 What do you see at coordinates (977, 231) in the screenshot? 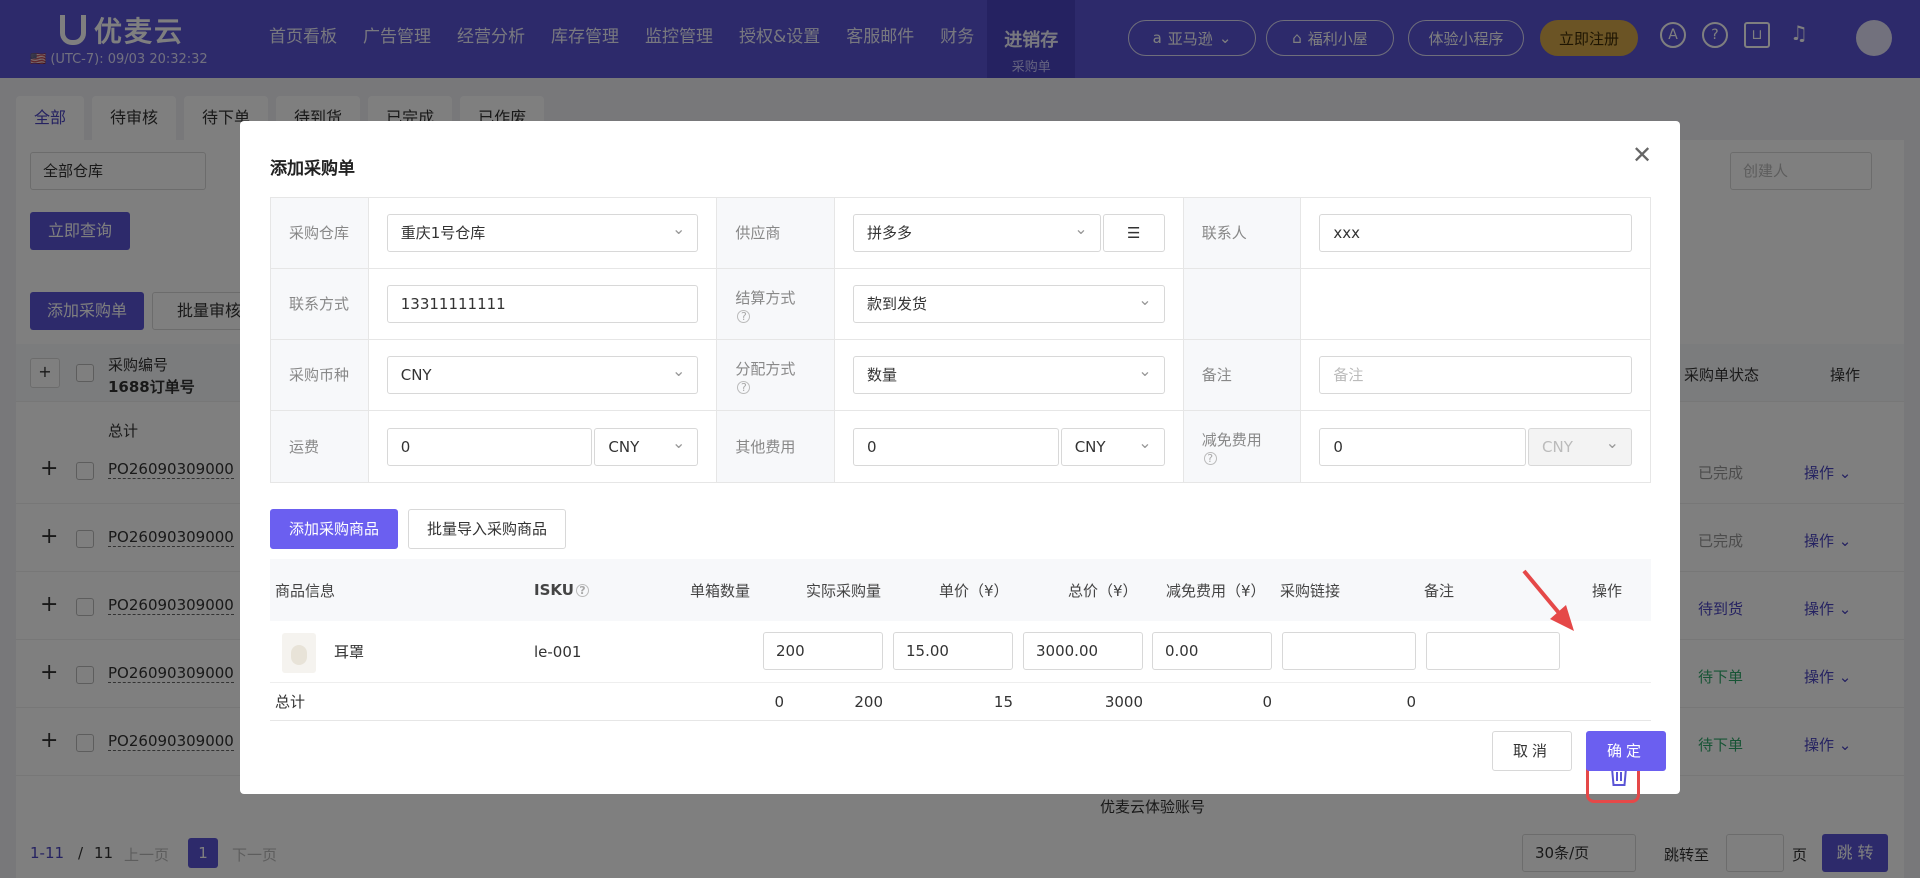
I see `supplier-select: 拼多多` at bounding box center [977, 231].